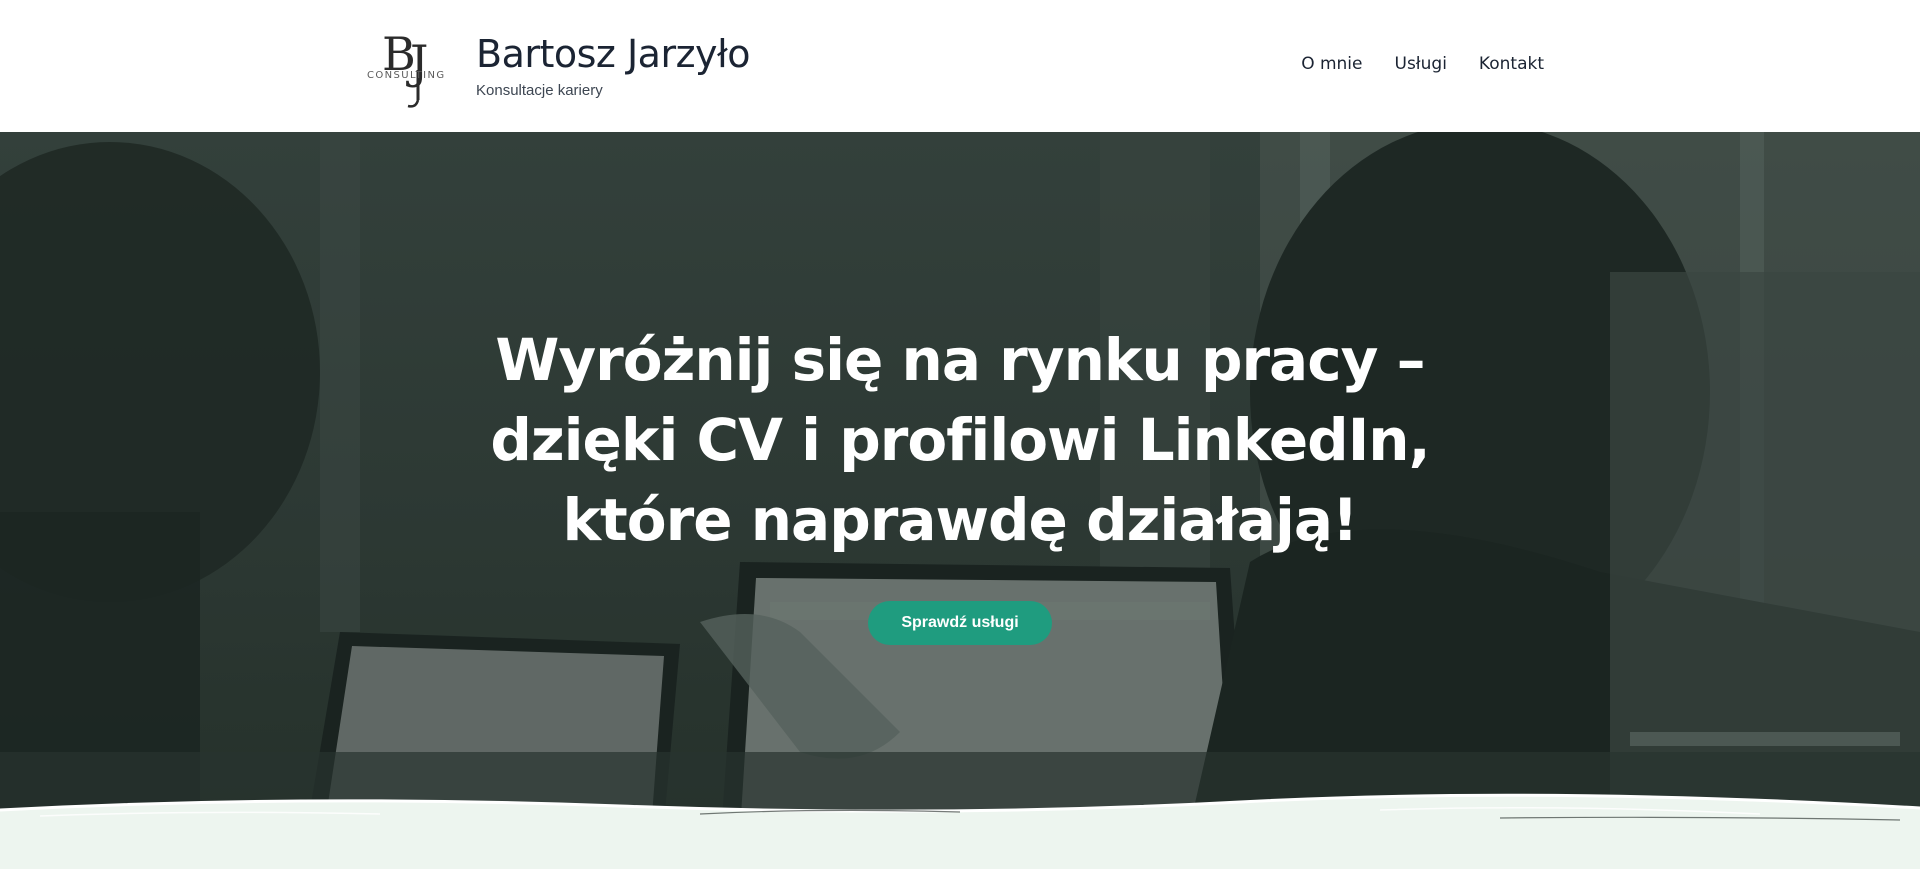 Image resolution: width=1920 pixels, height=869 pixels. I want to click on nav-link-uslugi: Usługi, so click(1421, 64).